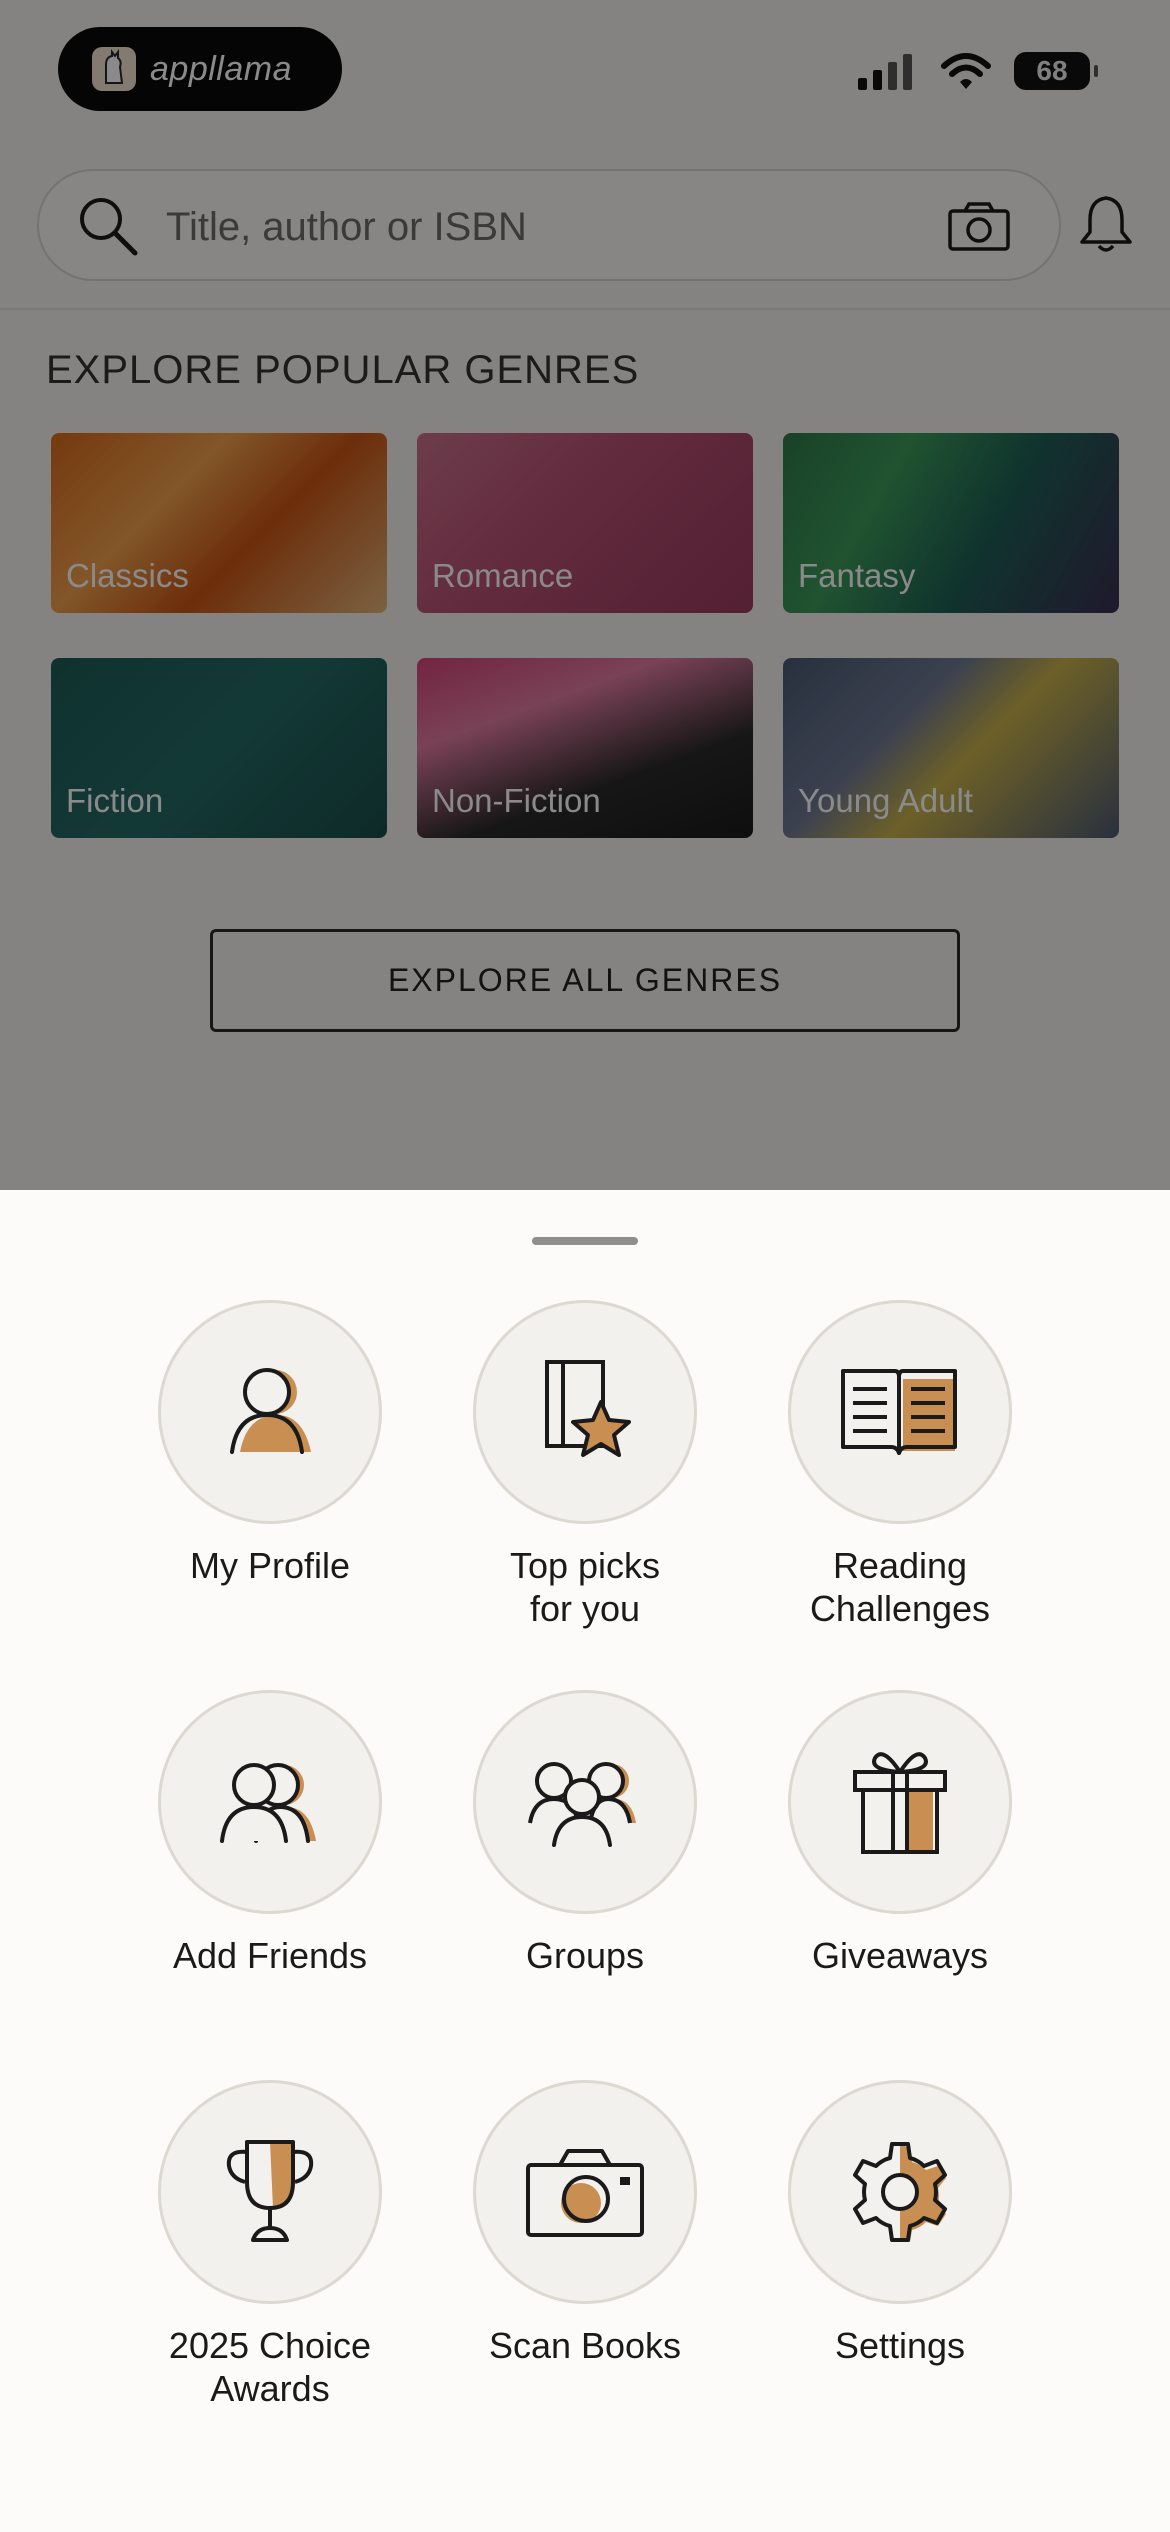  I want to click on open-book-icon, so click(899, 1412).